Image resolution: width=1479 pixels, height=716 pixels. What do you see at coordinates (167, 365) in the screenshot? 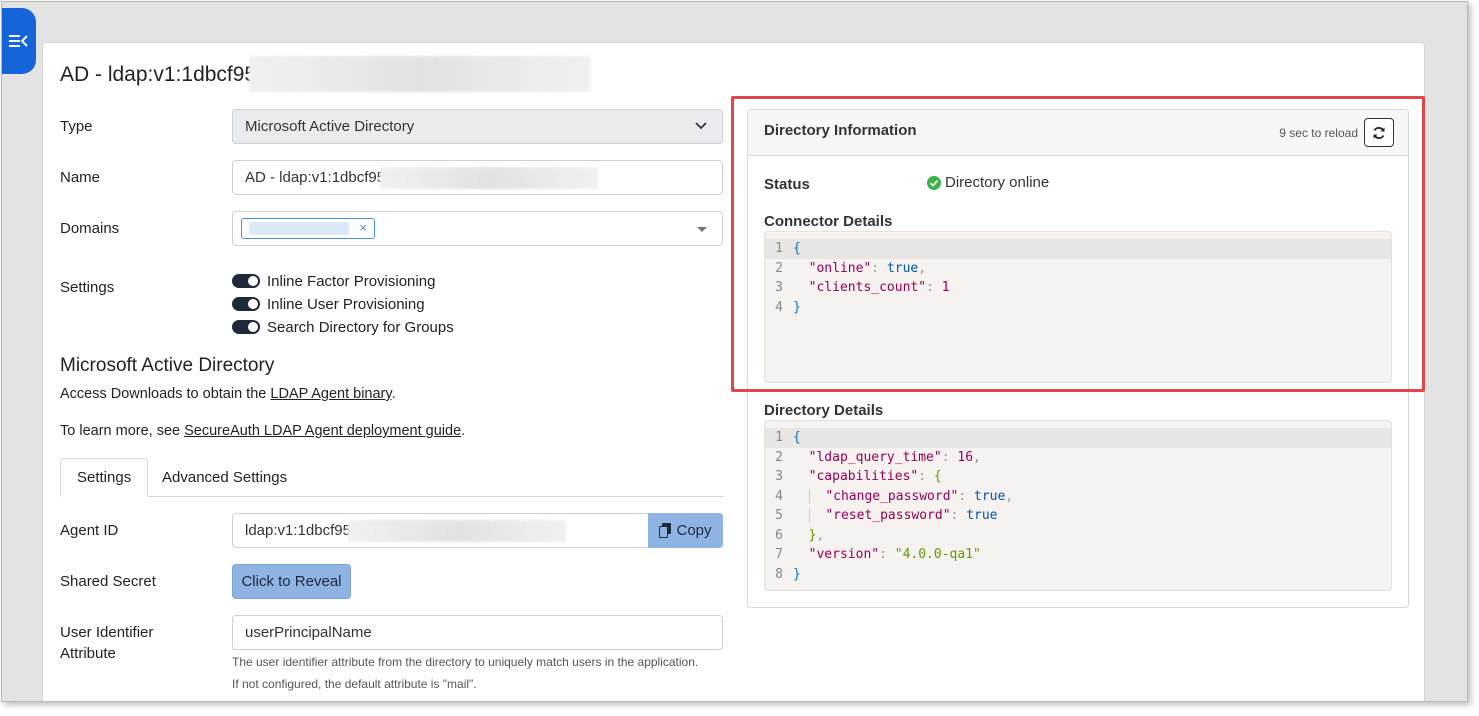
I see `section-heading: Microsoft Active Directory` at bounding box center [167, 365].